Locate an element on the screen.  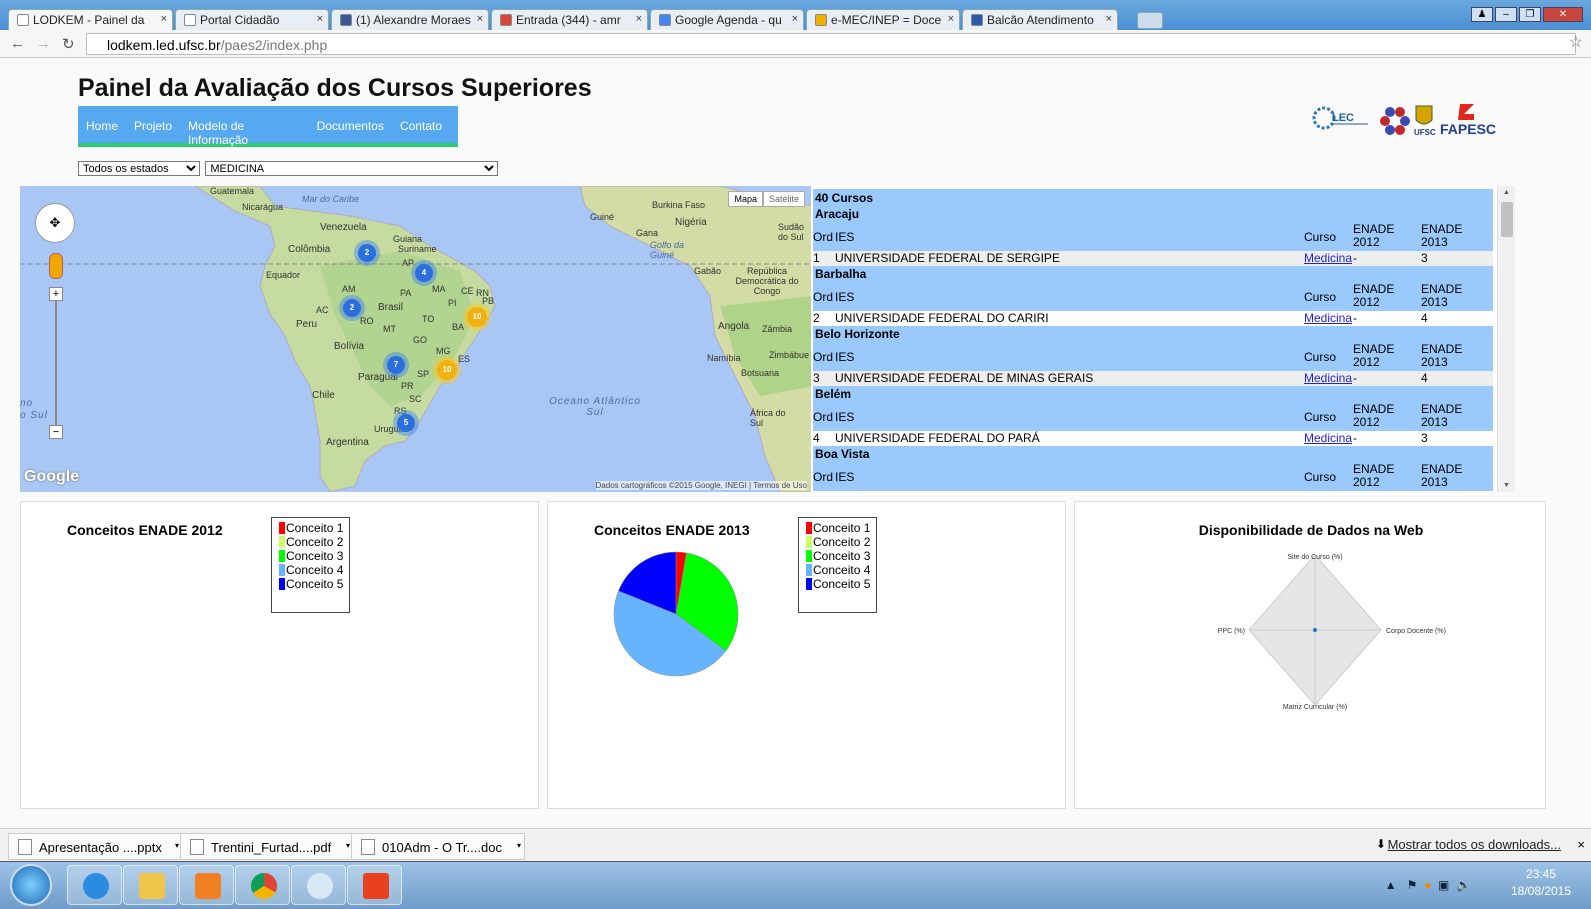
download-item: Apresentação ....pptx ▾ is located at coordinates (95, 846).